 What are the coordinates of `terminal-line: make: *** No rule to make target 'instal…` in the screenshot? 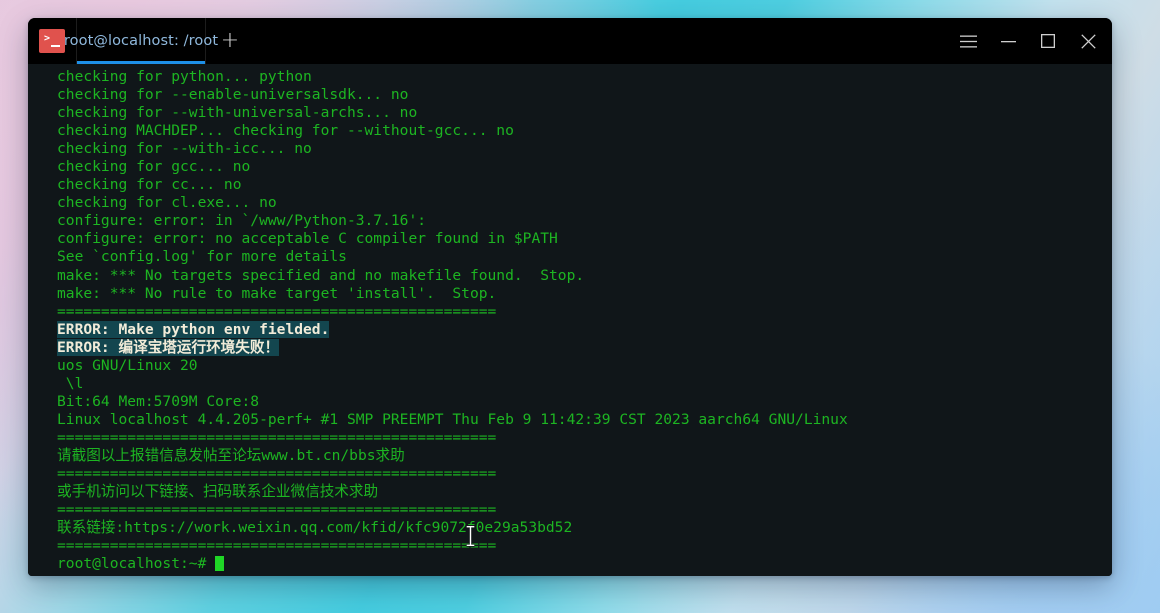 It's located at (277, 293).